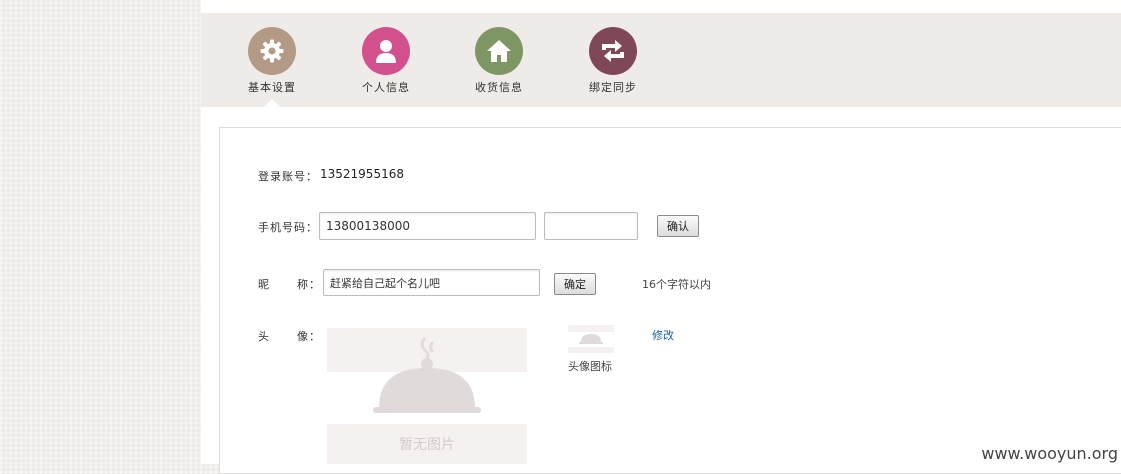  Describe the element at coordinates (288, 227) in the screenshot. I see `phone-label: 手机号码：` at that location.